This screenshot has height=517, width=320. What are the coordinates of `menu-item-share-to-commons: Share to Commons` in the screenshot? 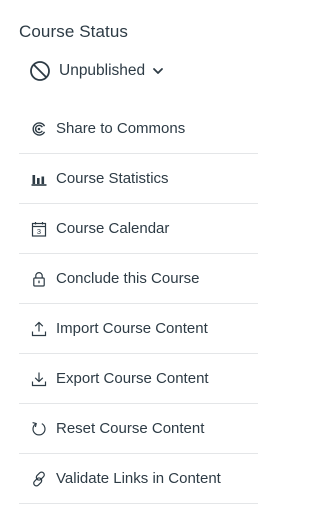 It's located at (138, 129).